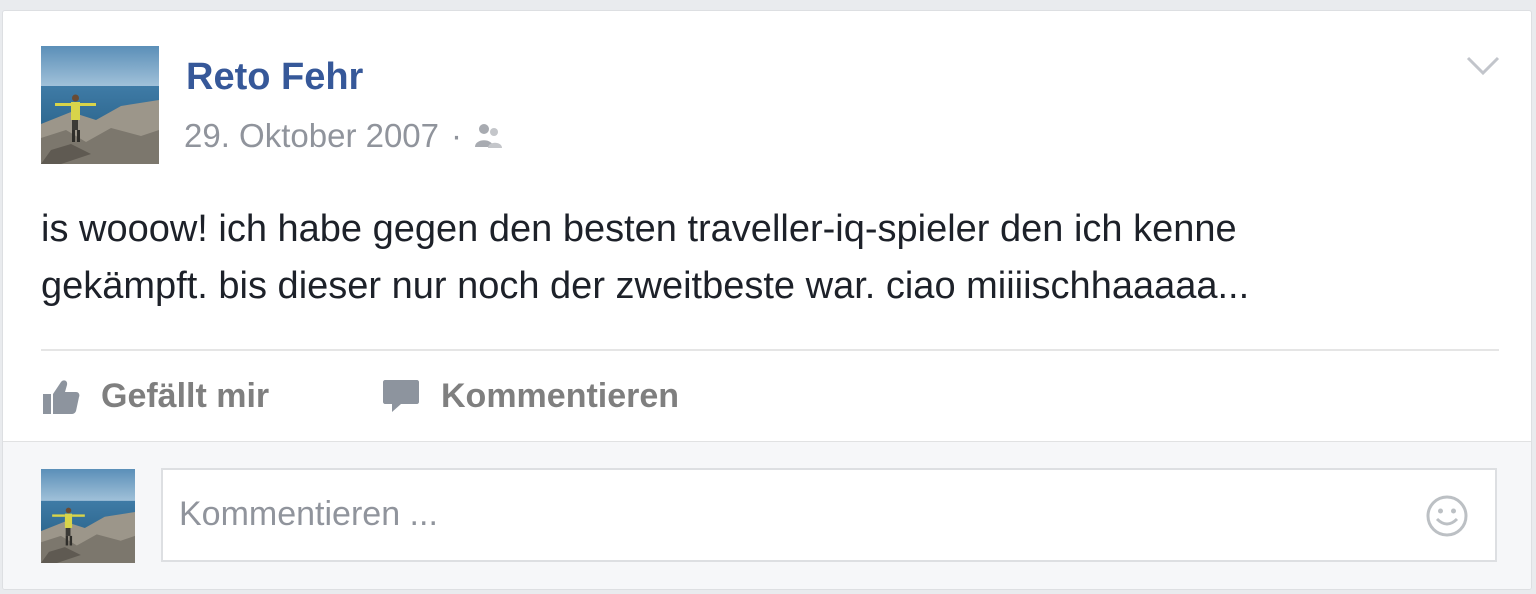 This screenshot has width=1536, height=594. Describe the element at coordinates (401, 396) in the screenshot. I see `comment-bubble-icon` at that location.